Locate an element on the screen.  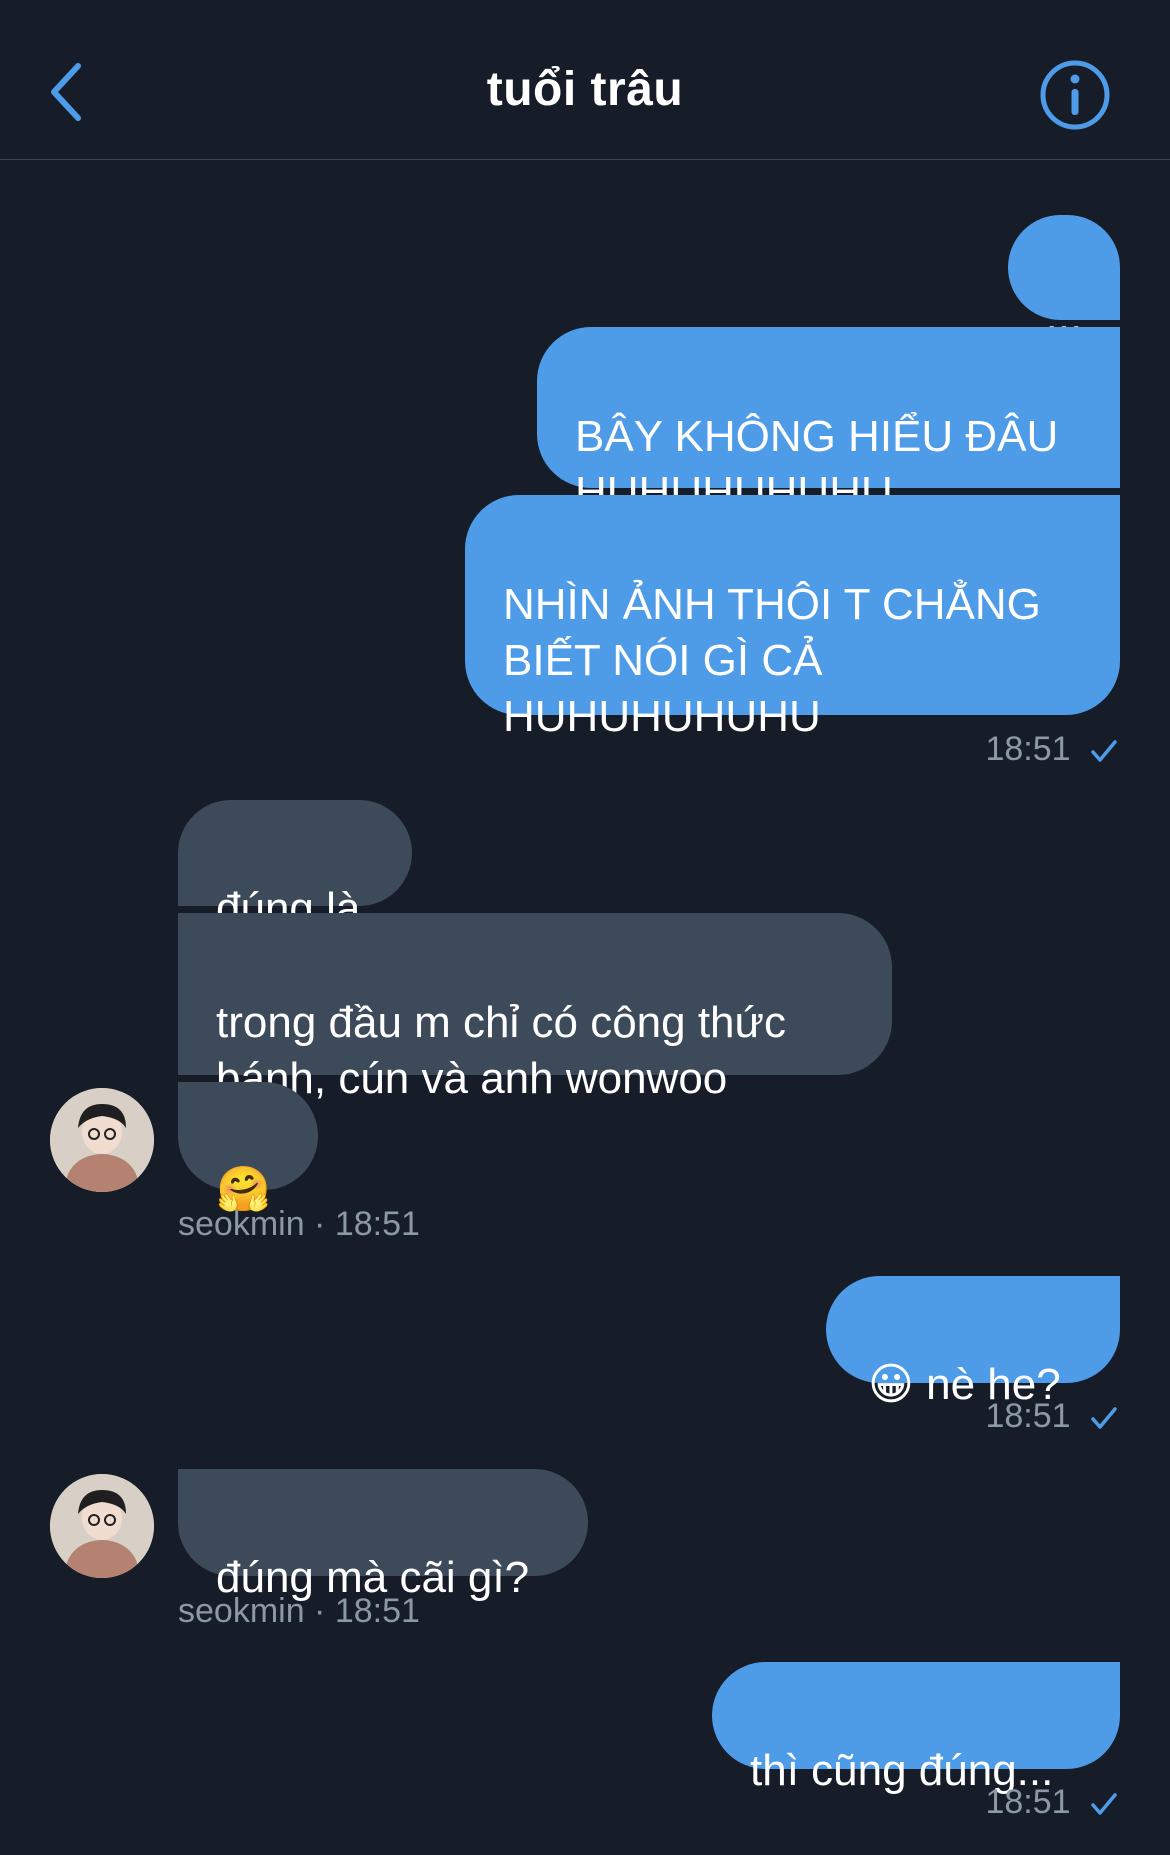
outgoing-message-bubble: 😀 nè he? is located at coordinates (973, 1342).